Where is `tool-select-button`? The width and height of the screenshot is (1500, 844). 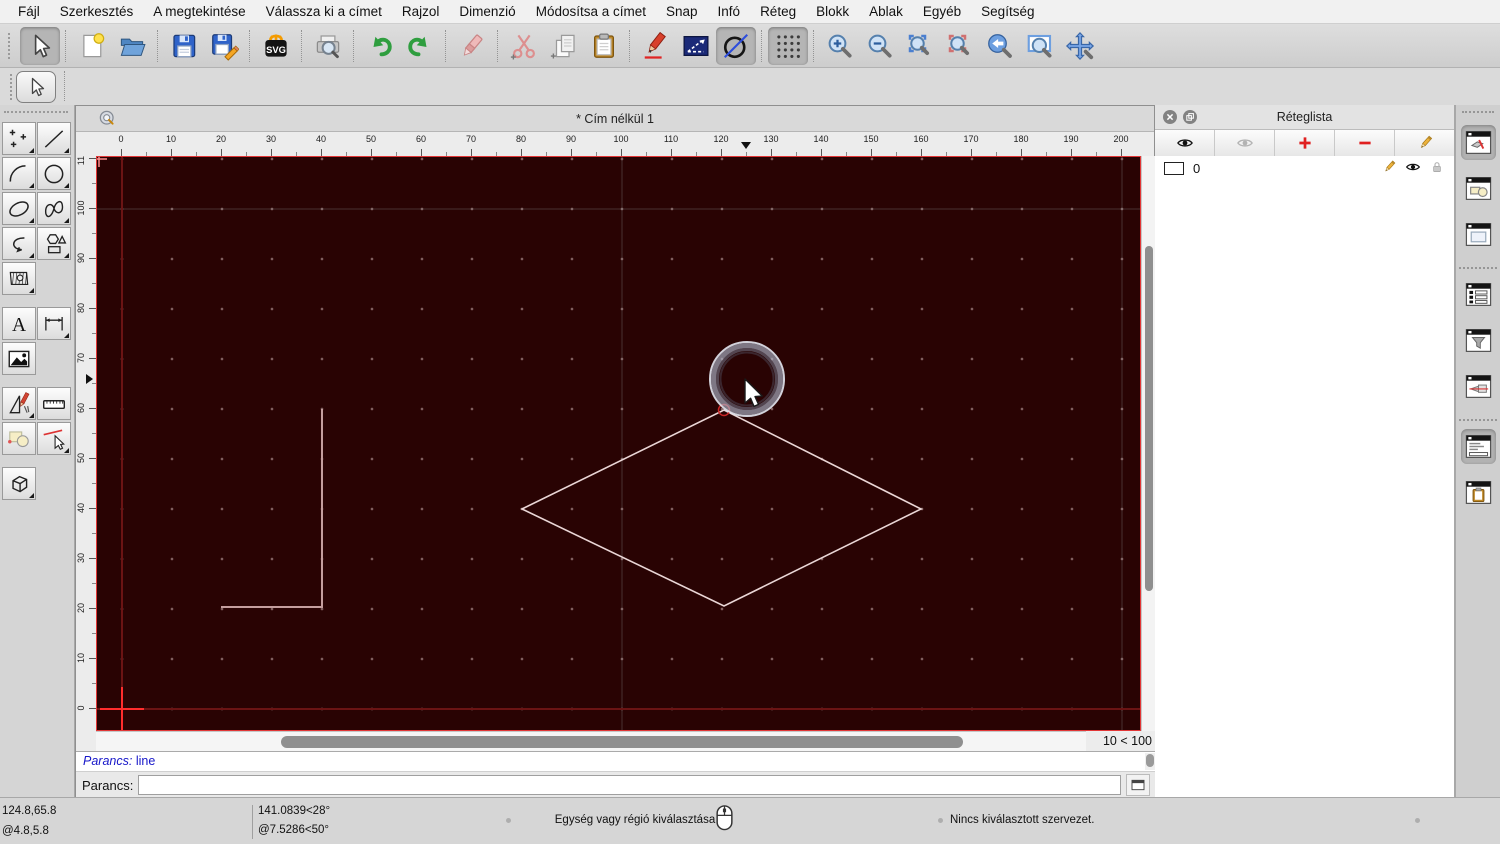
tool-select-button is located at coordinates (54, 438).